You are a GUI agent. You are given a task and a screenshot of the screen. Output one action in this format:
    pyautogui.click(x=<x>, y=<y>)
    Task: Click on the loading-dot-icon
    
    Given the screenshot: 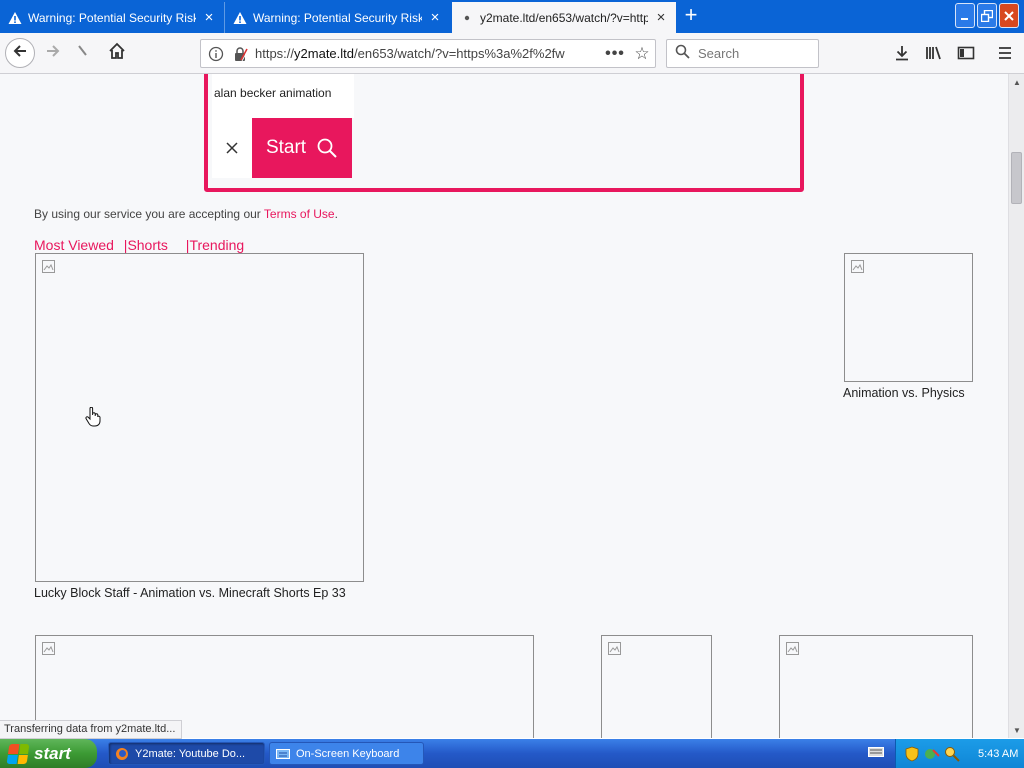 What is the action you would take?
    pyautogui.click(x=467, y=18)
    